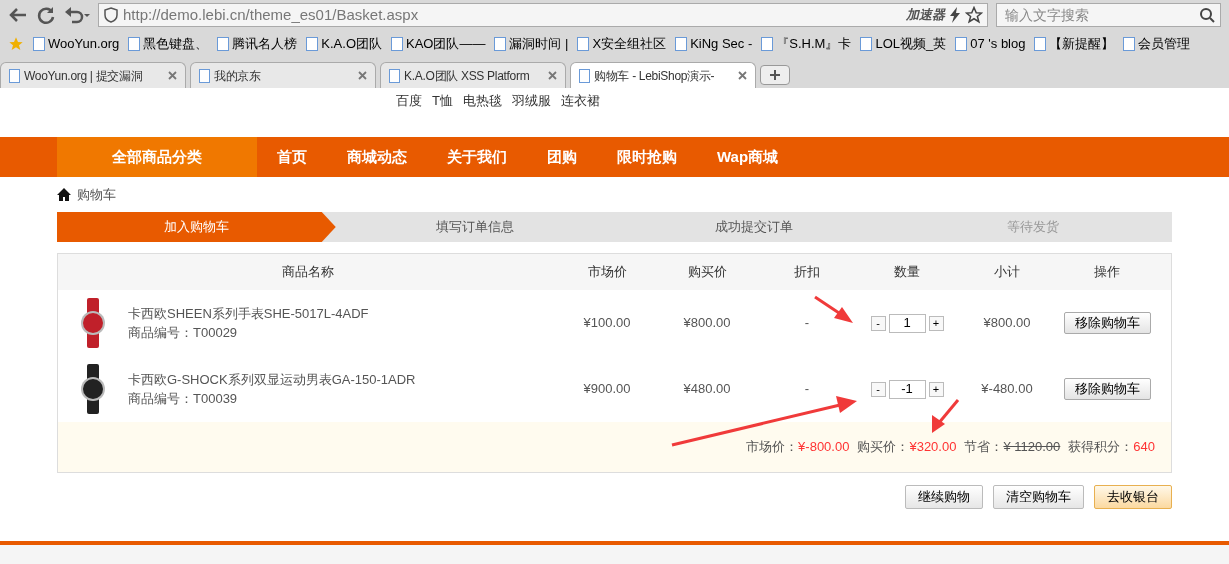  I want to click on bookmark: WooYun.org, so click(76, 44).